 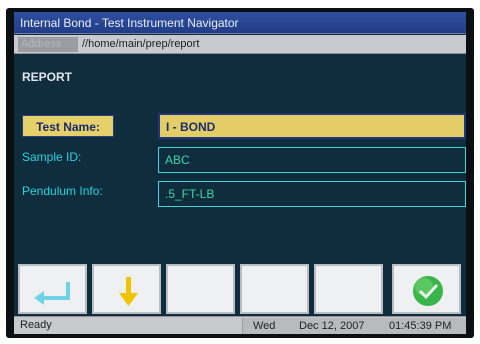 What do you see at coordinates (264, 326) in the screenshot?
I see `status-day: Wed` at bounding box center [264, 326].